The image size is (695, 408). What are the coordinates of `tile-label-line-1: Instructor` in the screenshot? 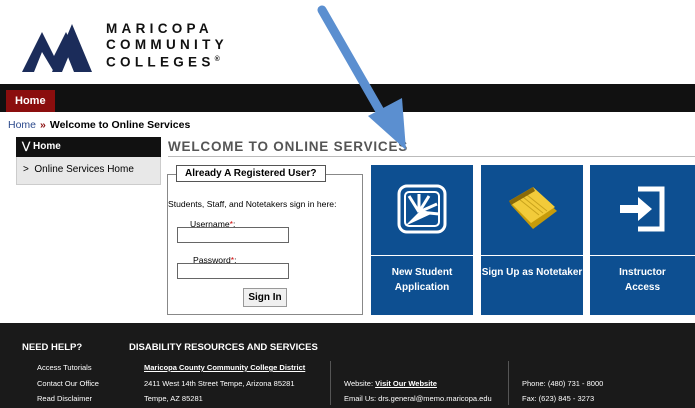 It's located at (642, 272).